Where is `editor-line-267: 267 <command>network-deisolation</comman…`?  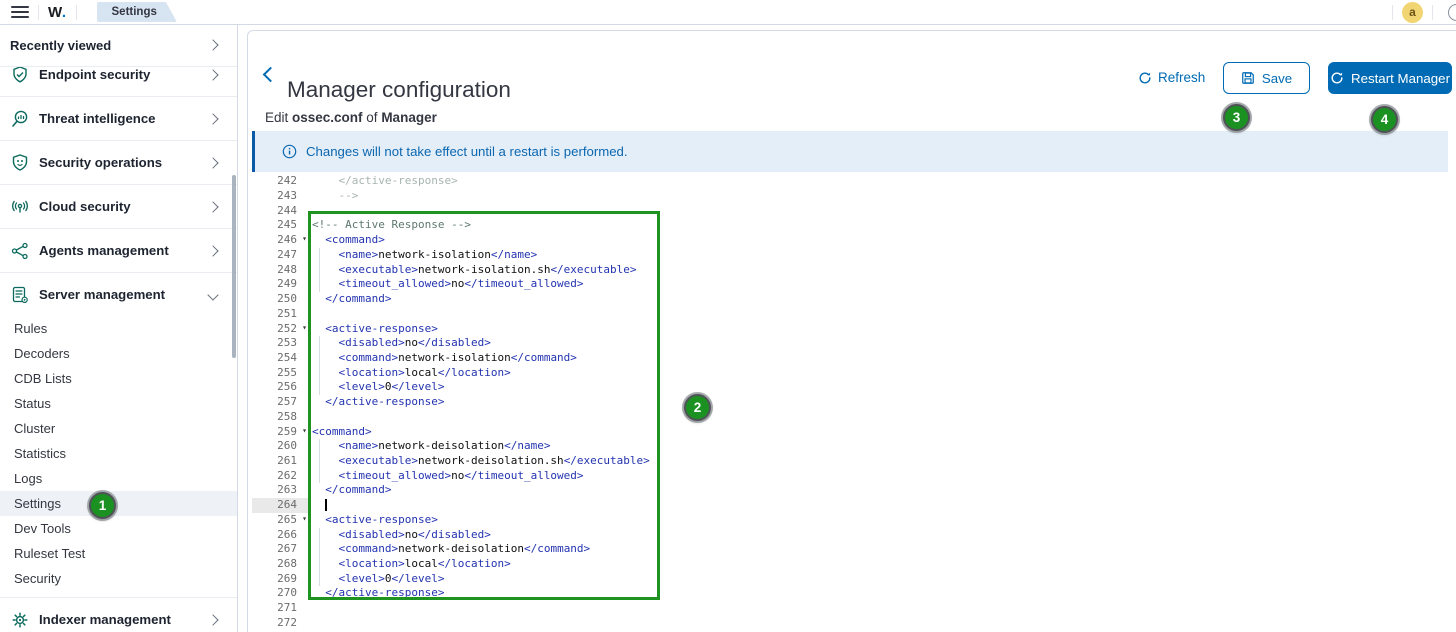
editor-line-267: 267 <command>network-deisolation</comman… is located at coordinates (854, 549).